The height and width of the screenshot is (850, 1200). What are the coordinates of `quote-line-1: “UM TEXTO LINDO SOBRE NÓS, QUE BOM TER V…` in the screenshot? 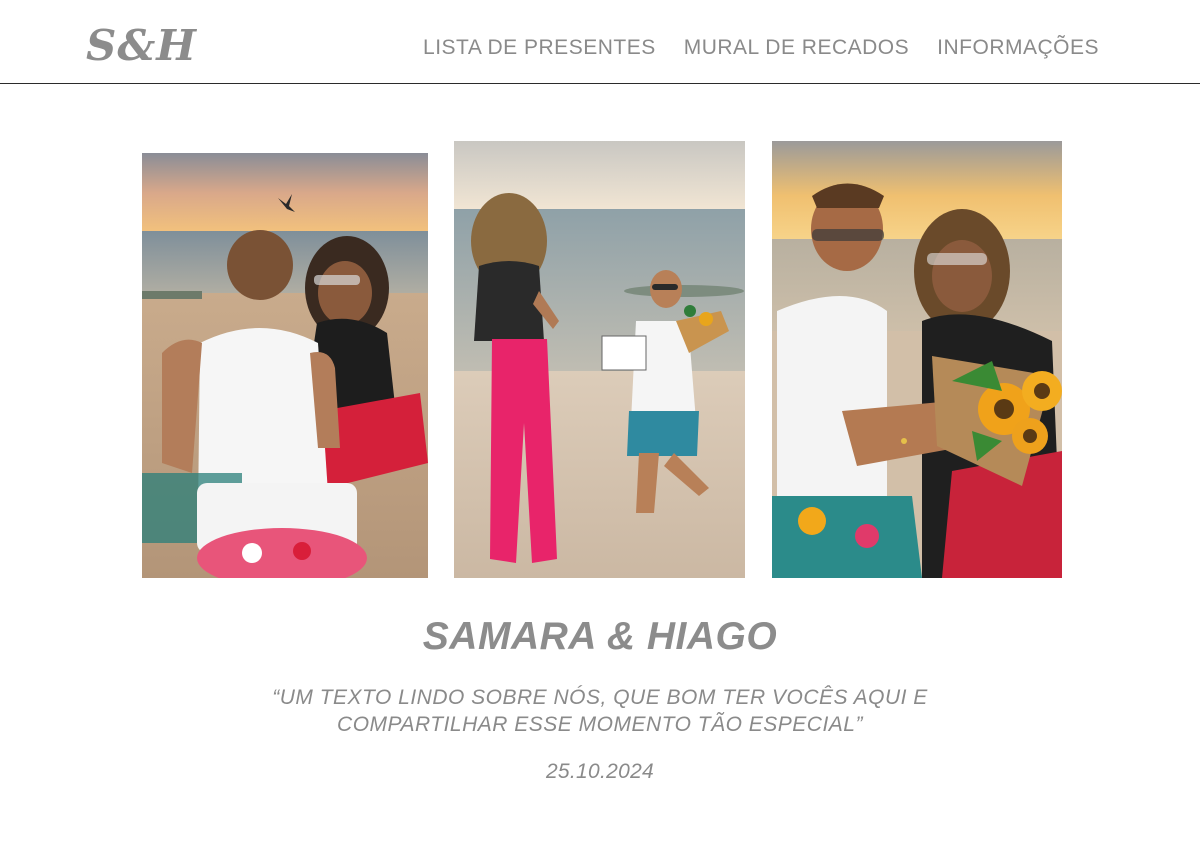 It's located at (600, 697).